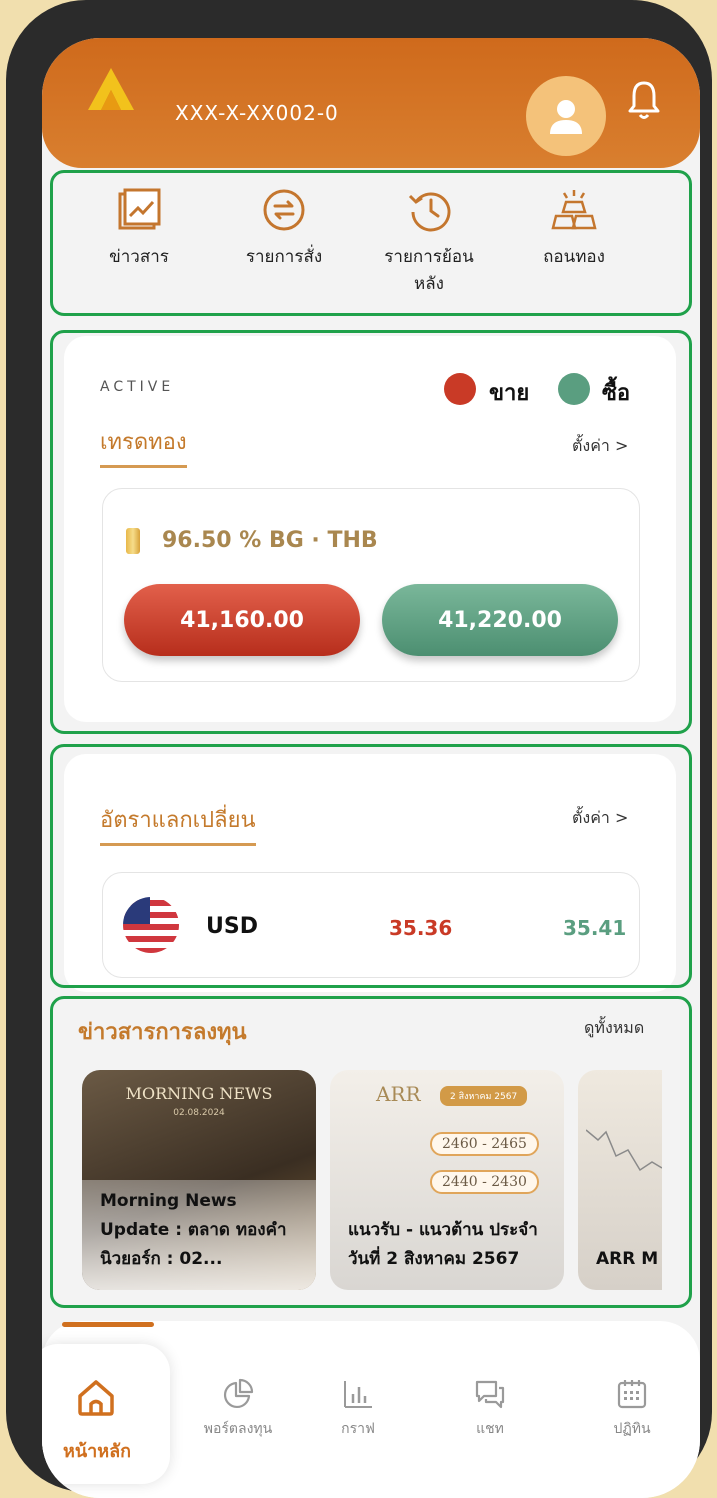 The width and height of the screenshot is (717, 1498). Describe the element at coordinates (358, 1409) in the screenshot. I see `nav-graph: กราฟ` at that location.